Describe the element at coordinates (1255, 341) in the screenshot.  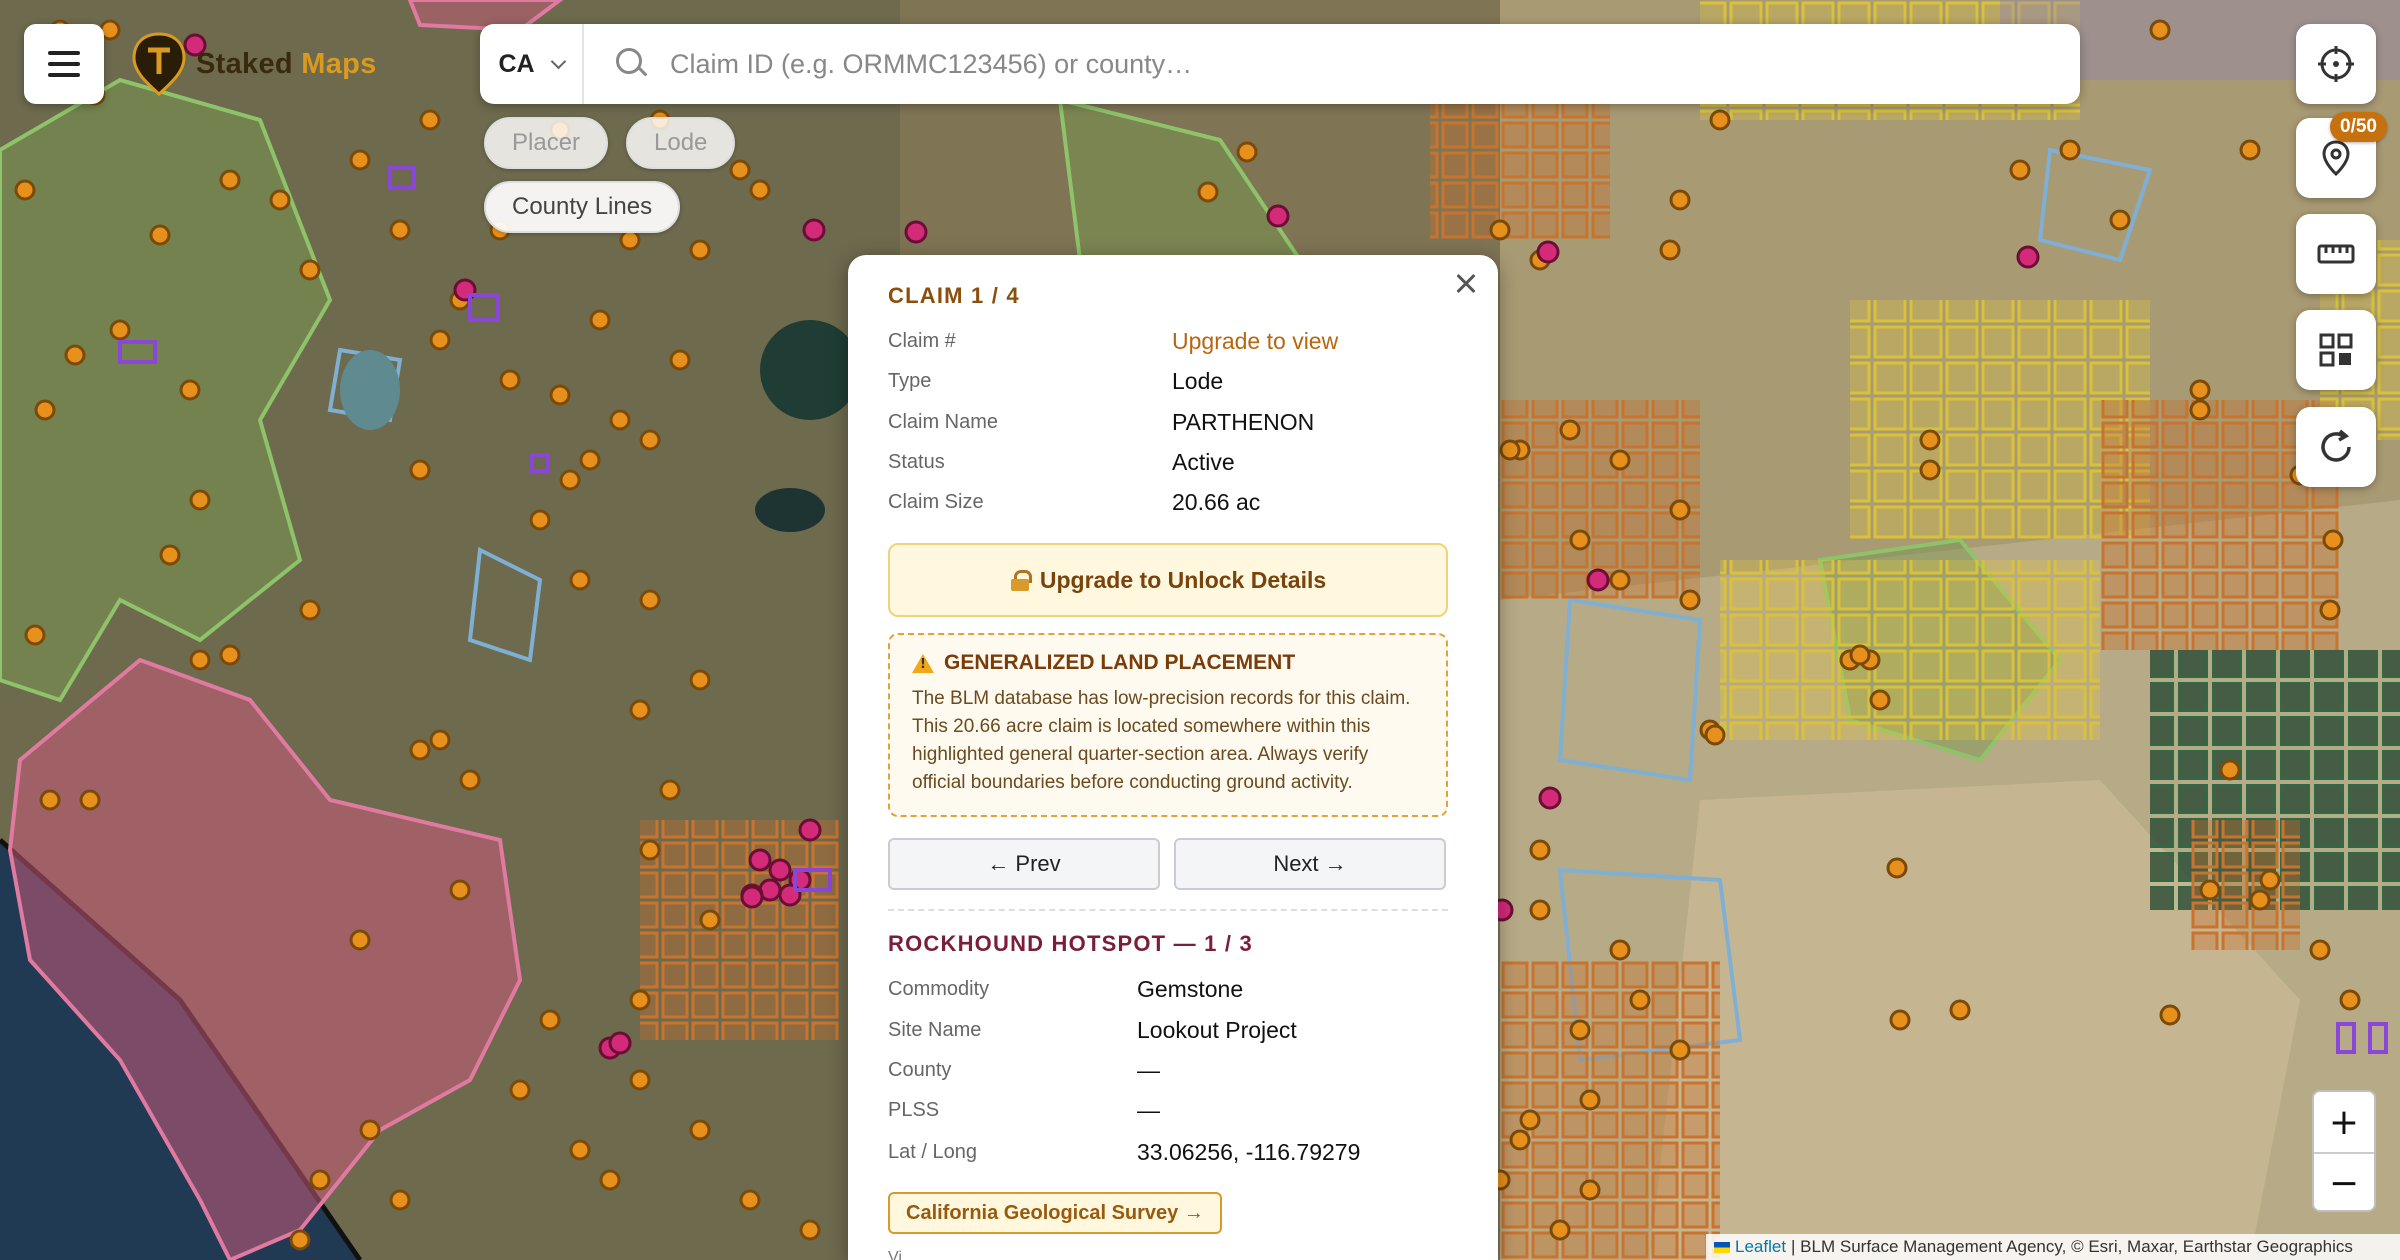
I see `upgrade-to-view-link: Upgrade to view` at that location.